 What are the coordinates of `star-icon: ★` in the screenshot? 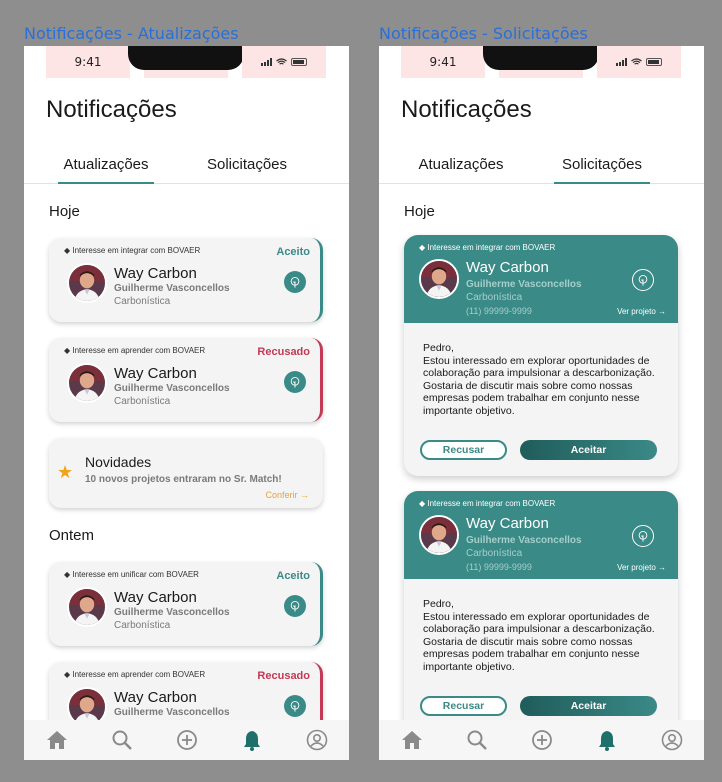 It's located at (65, 472).